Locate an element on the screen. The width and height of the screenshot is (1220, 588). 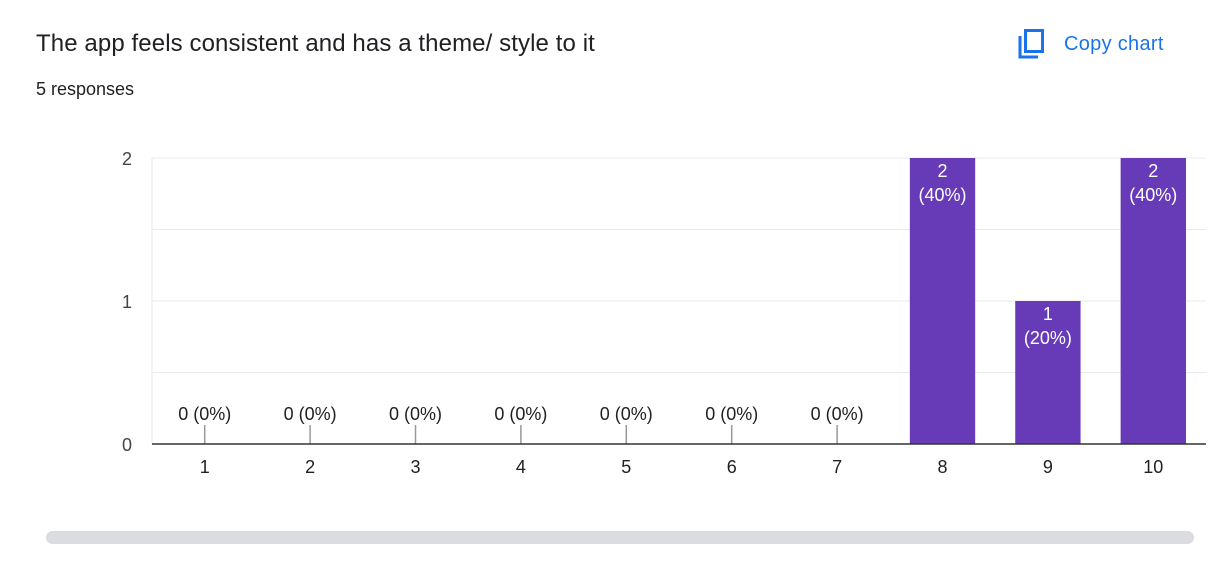
x-tick-label: 6 is located at coordinates (732, 467).